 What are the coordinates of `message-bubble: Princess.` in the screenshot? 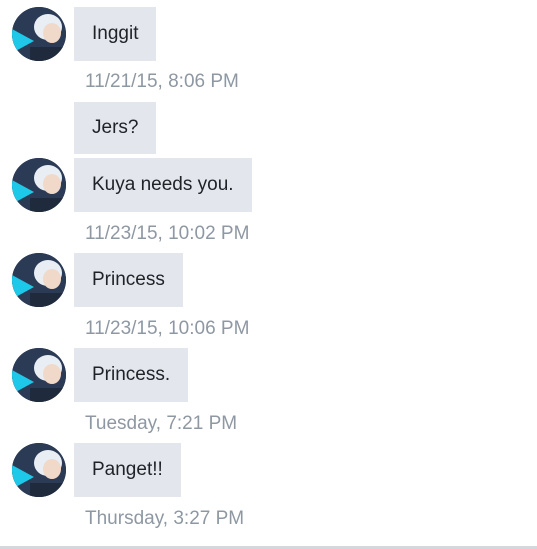 It's located at (131, 375).